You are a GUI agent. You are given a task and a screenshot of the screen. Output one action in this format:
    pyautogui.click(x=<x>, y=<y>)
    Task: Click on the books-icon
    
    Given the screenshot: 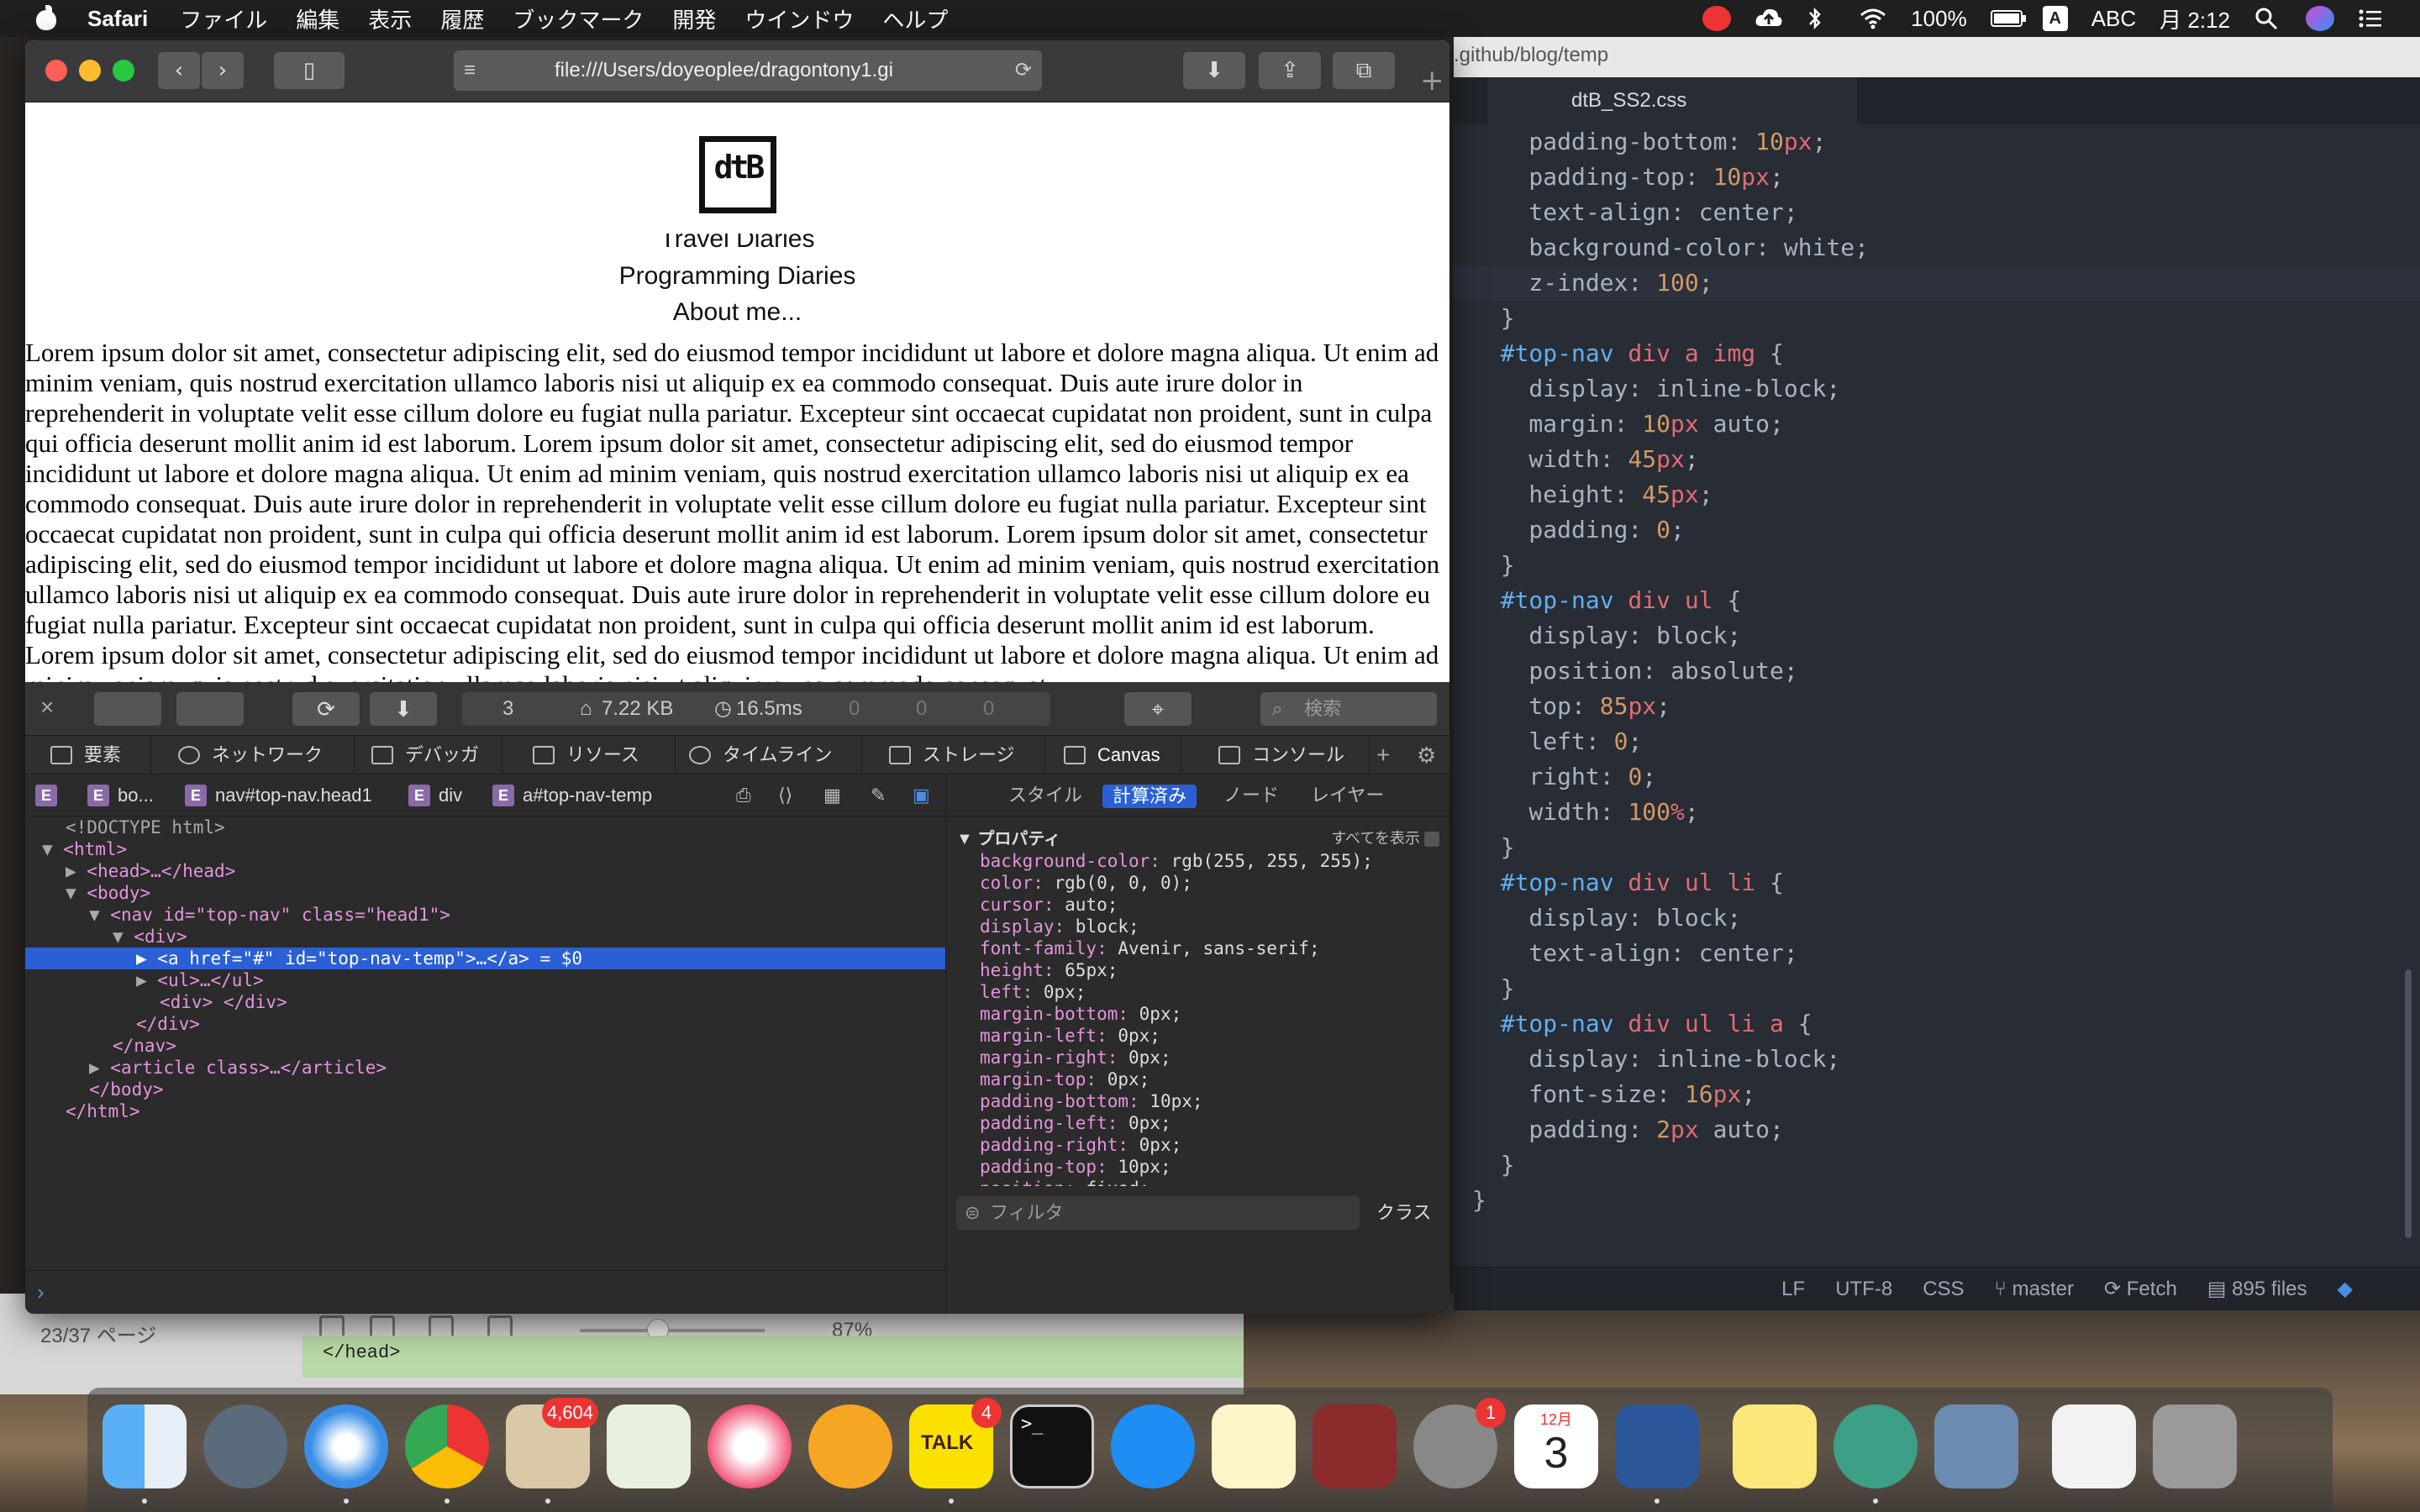 What is the action you would take?
    pyautogui.click(x=850, y=1446)
    